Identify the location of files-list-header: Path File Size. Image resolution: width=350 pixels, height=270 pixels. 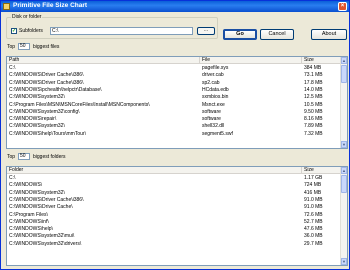
(174, 60).